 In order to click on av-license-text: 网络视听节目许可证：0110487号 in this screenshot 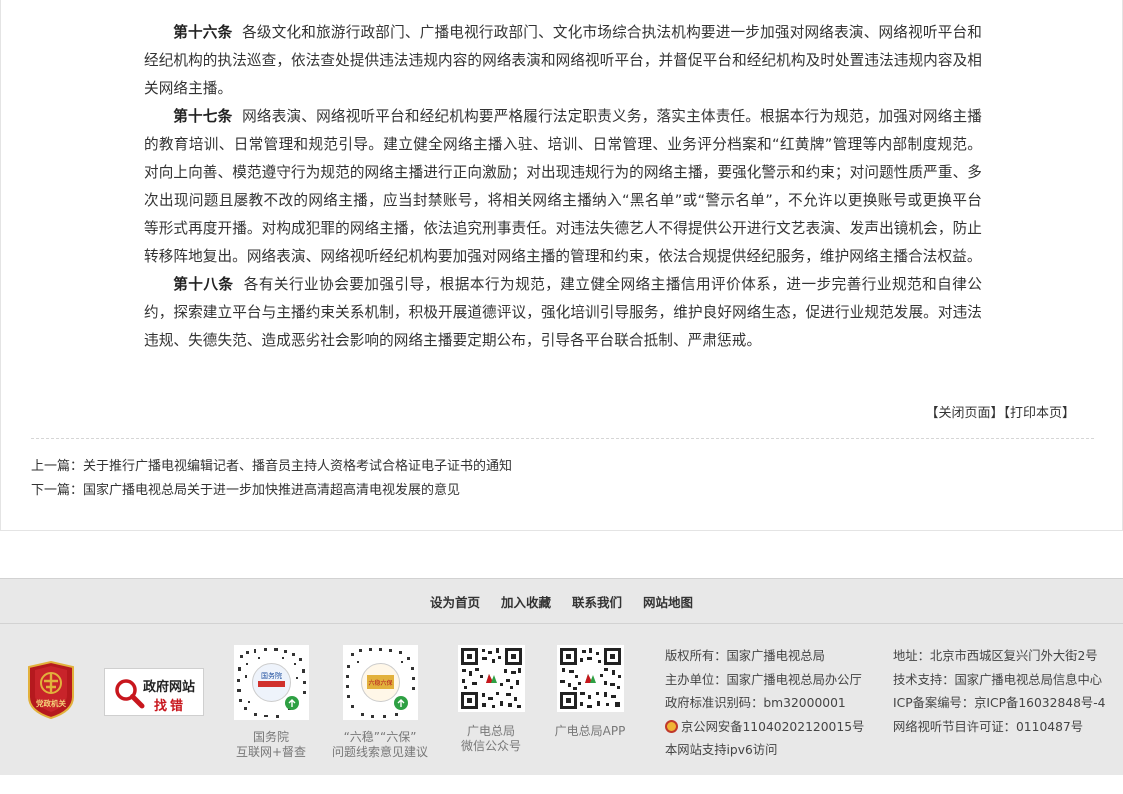, I will do `click(988, 726)`.